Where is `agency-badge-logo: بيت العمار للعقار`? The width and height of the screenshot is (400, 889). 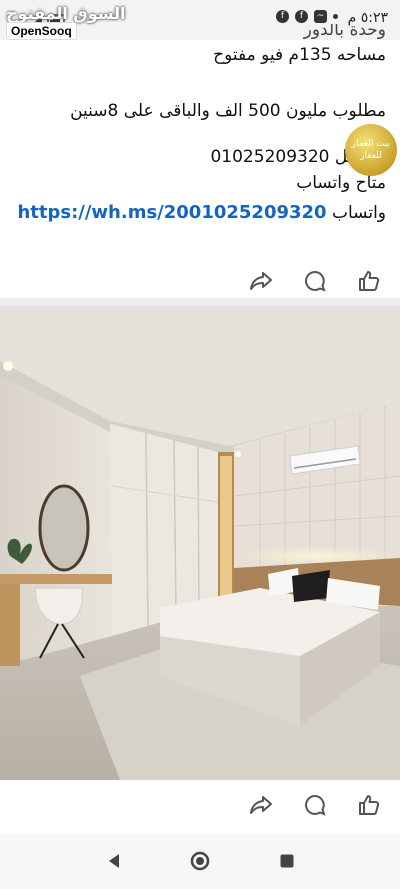 agency-badge-logo: بيت العمار للعقار is located at coordinates (371, 150).